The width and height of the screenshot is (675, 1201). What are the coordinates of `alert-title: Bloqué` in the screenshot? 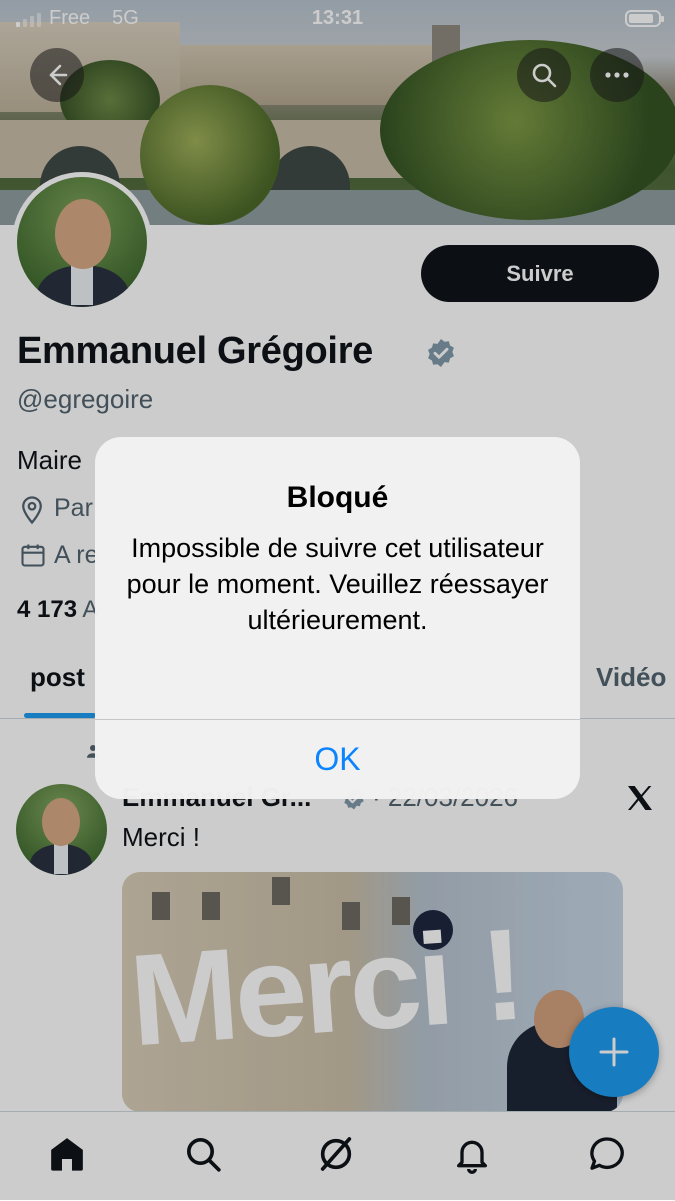 It's located at (337, 497).